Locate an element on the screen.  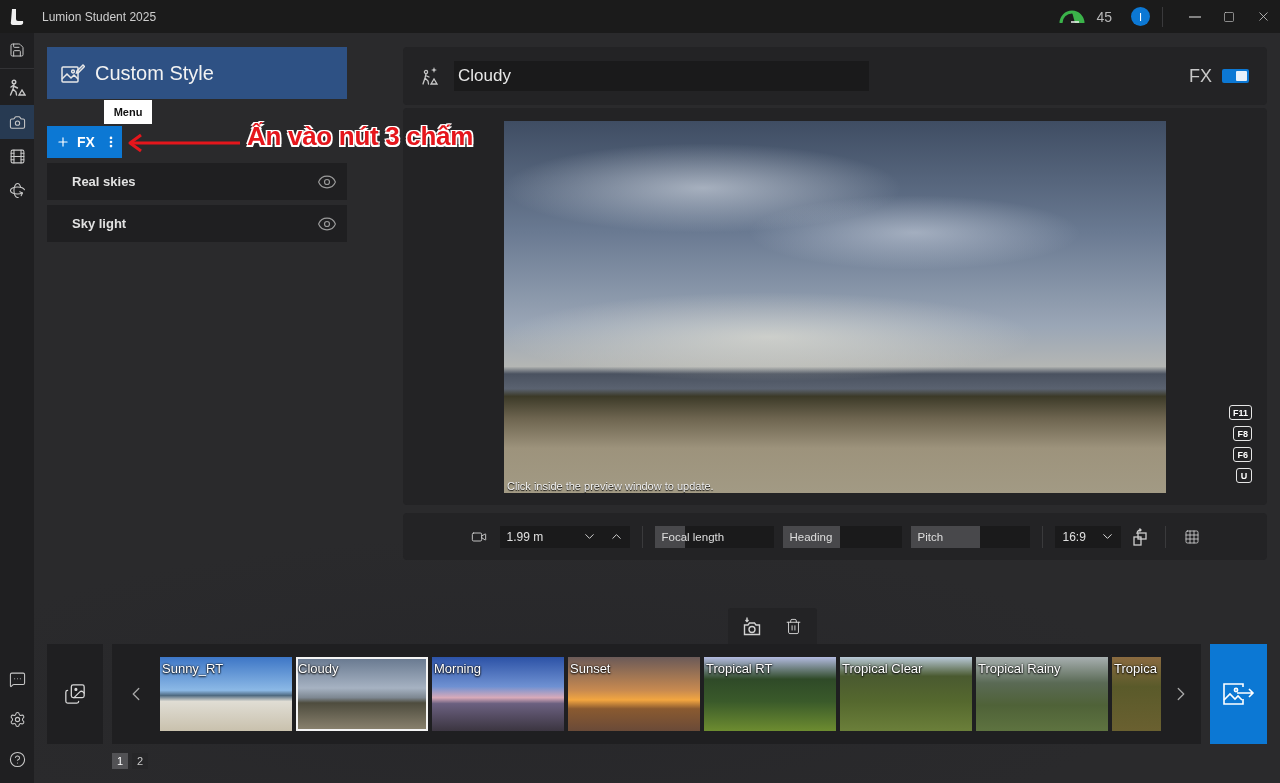
performance-value: 45 is located at coordinates (1104, 16).